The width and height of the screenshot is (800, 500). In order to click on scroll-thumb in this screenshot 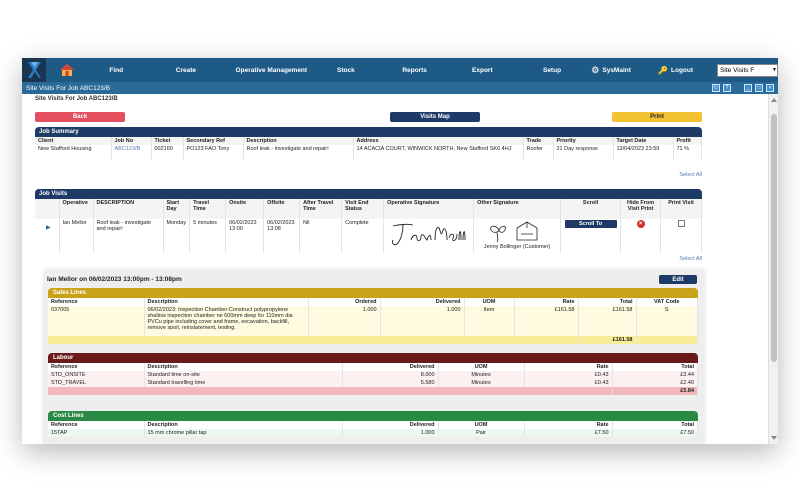, I will do `click(774, 238)`.